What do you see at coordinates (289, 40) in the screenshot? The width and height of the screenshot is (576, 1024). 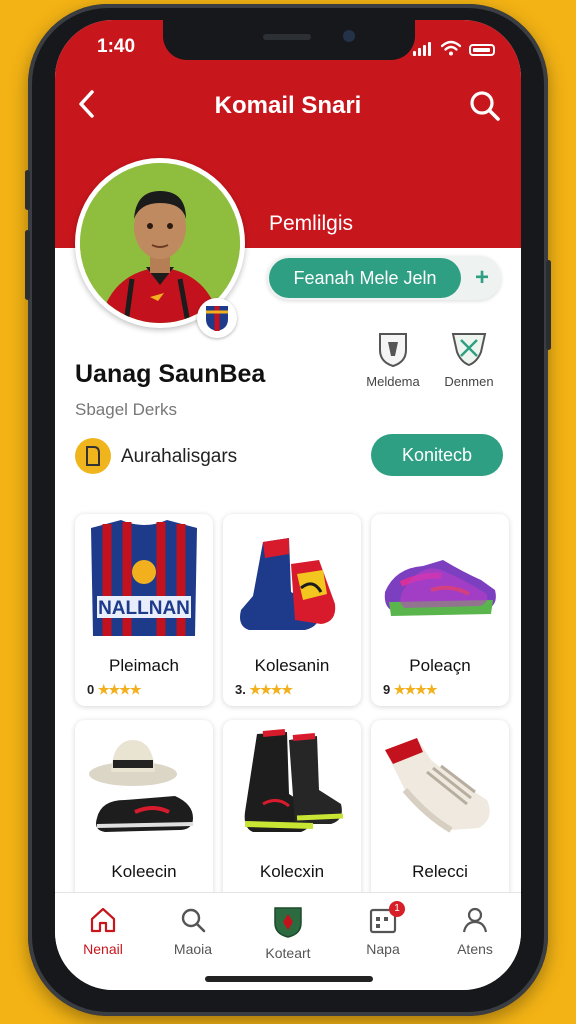 I see `notch` at bounding box center [289, 40].